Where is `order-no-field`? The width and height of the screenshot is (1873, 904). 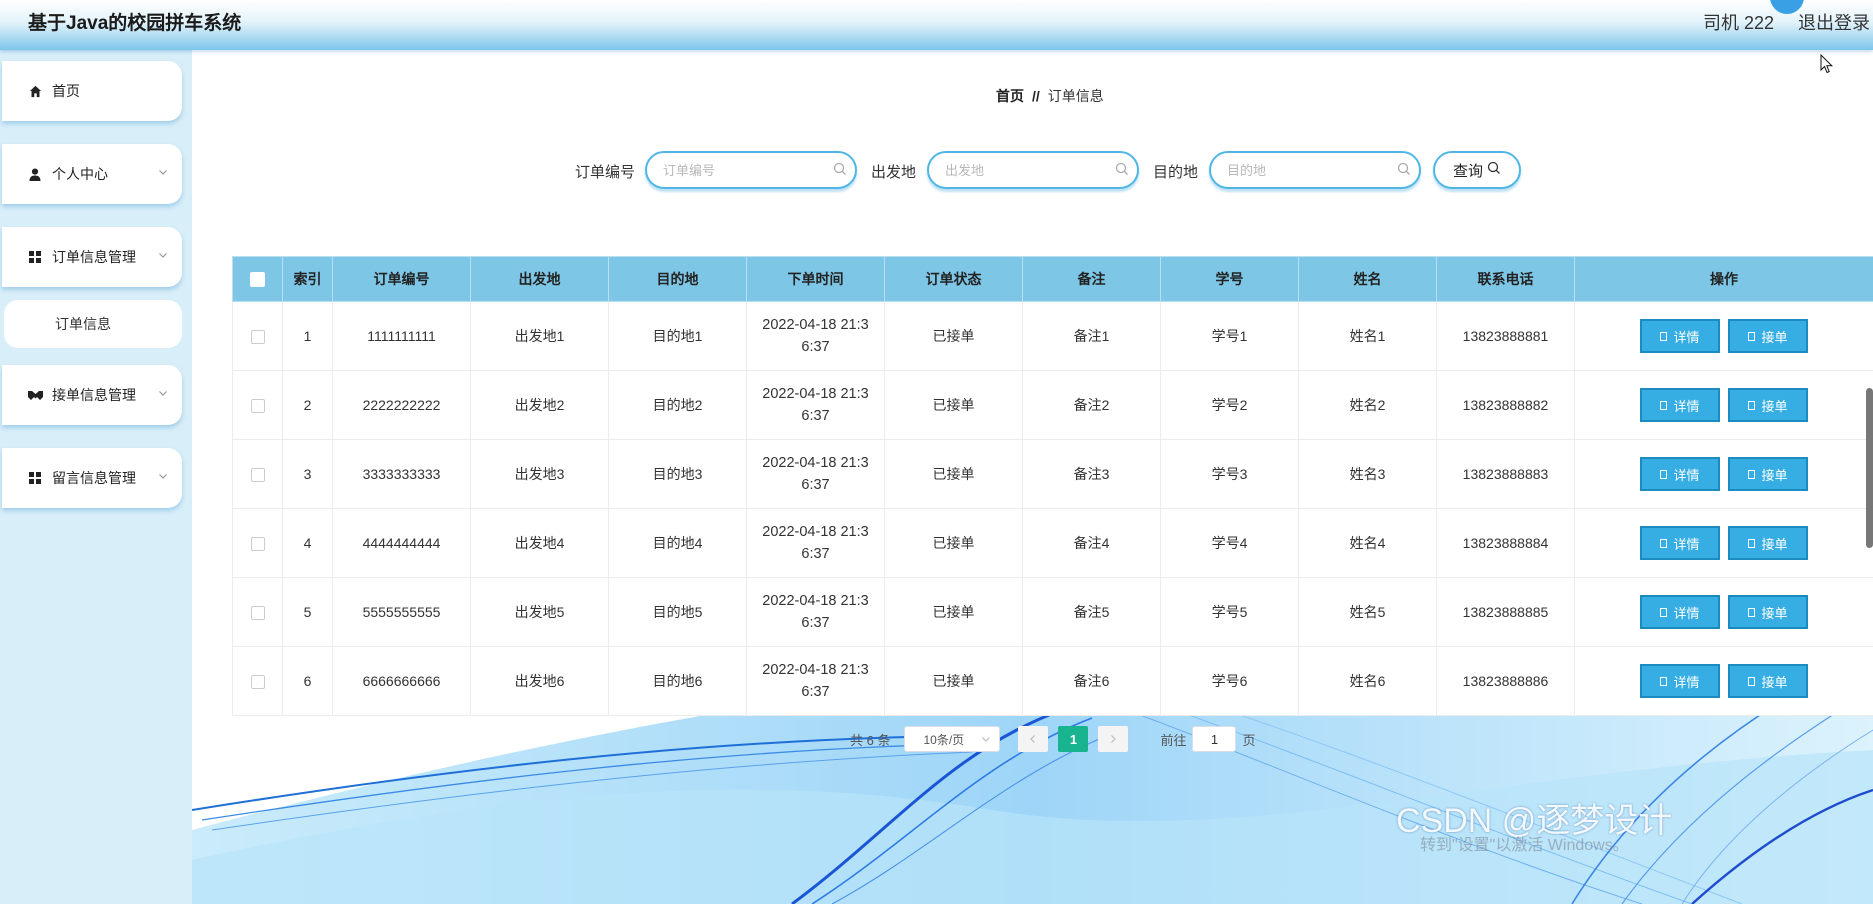
order-no-field is located at coordinates (751, 170).